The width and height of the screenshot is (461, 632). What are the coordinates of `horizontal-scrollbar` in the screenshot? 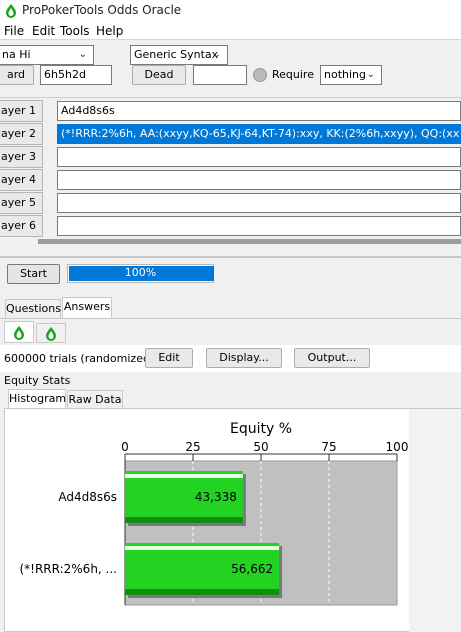 It's located at (249, 241).